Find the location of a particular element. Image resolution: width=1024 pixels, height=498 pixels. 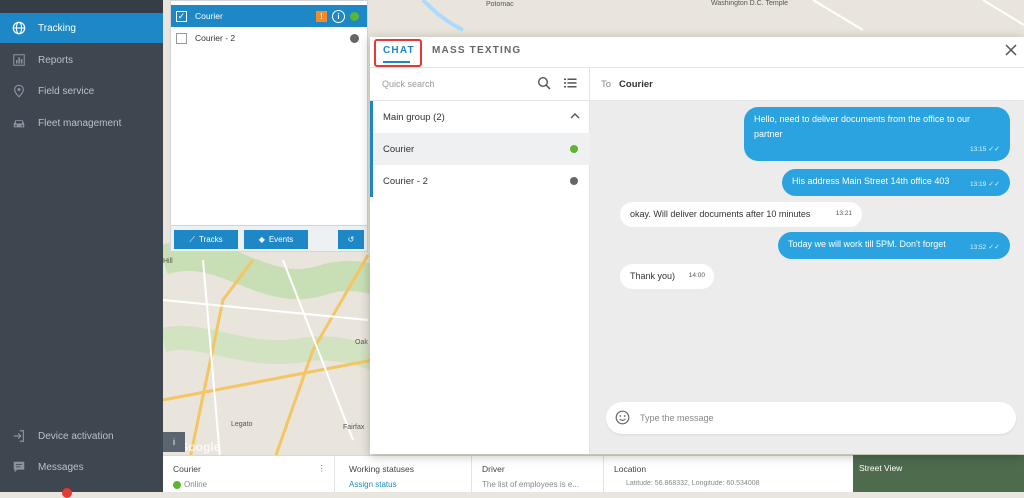

nav-label: Messages is located at coordinates (61, 467).